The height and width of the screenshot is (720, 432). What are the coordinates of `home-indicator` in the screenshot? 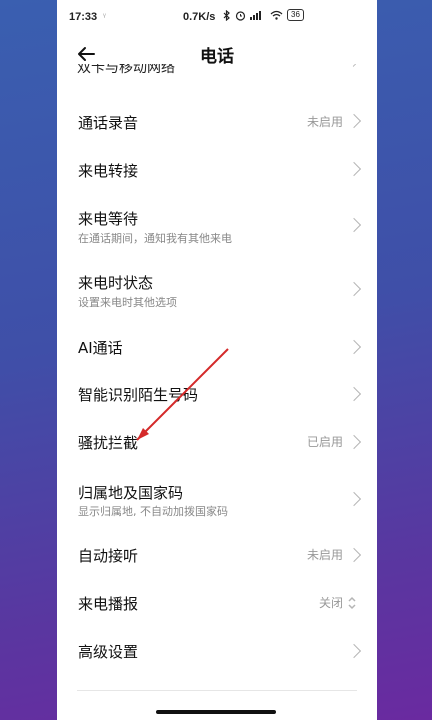 It's located at (216, 712).